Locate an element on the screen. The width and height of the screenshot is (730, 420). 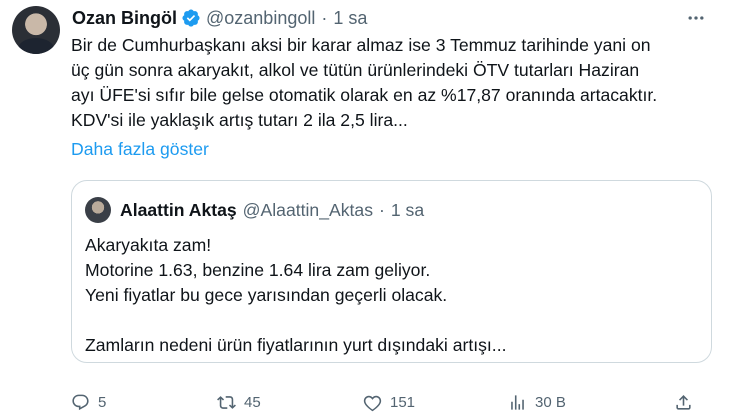
verified-badge-icon is located at coordinates (191, 18).